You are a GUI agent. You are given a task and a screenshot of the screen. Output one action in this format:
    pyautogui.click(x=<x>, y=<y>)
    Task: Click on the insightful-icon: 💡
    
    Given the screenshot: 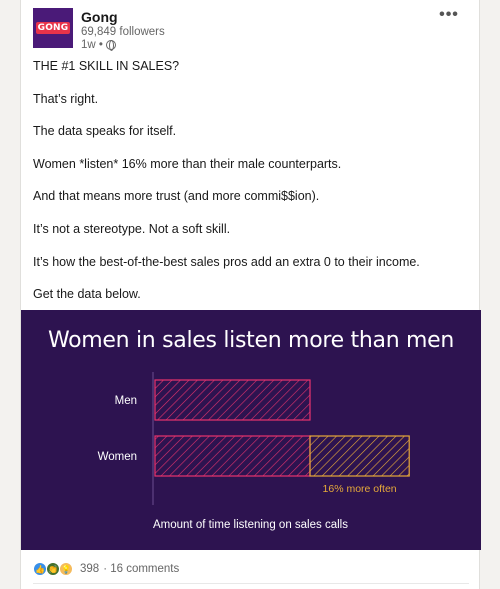 What is the action you would take?
    pyautogui.click(x=66, y=569)
    